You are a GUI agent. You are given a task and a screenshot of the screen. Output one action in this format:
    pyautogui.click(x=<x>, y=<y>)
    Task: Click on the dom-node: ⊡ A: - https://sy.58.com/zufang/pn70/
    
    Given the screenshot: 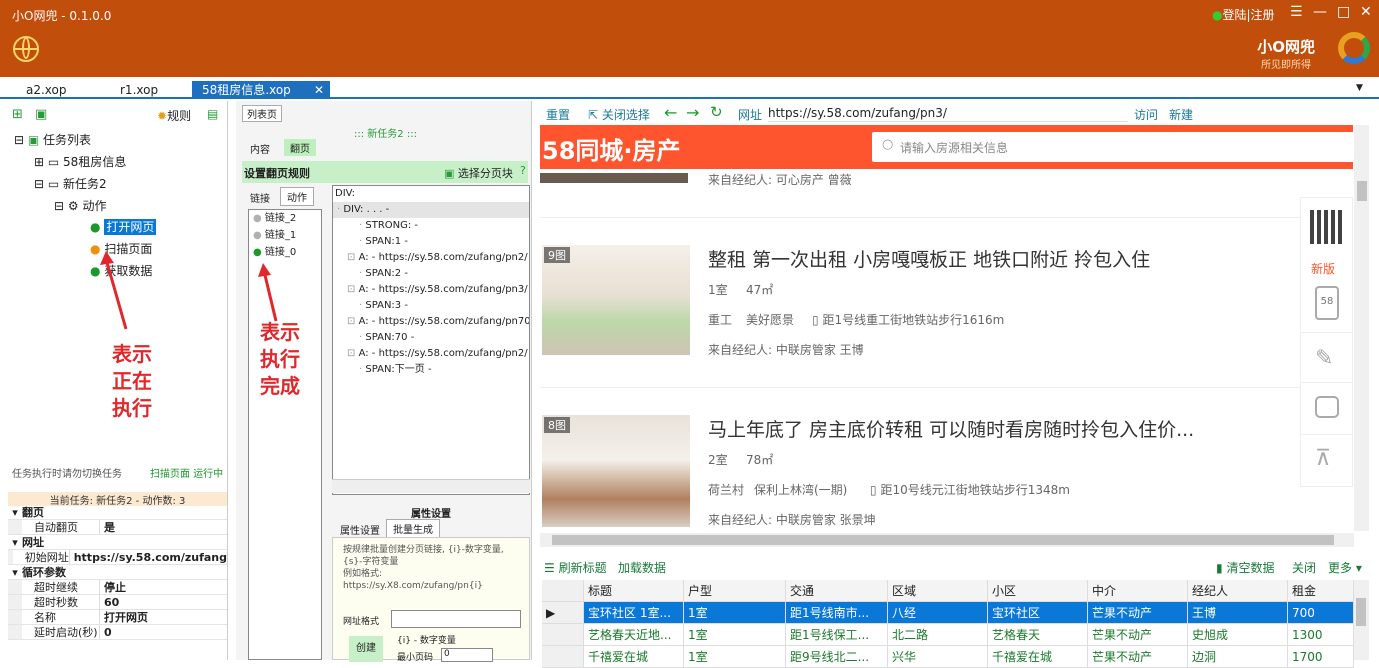 What is the action you would take?
    pyautogui.click(x=431, y=322)
    